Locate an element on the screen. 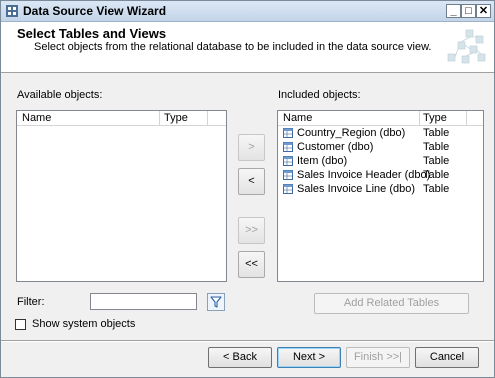  available-column-header: Name Type is located at coordinates (121, 118).